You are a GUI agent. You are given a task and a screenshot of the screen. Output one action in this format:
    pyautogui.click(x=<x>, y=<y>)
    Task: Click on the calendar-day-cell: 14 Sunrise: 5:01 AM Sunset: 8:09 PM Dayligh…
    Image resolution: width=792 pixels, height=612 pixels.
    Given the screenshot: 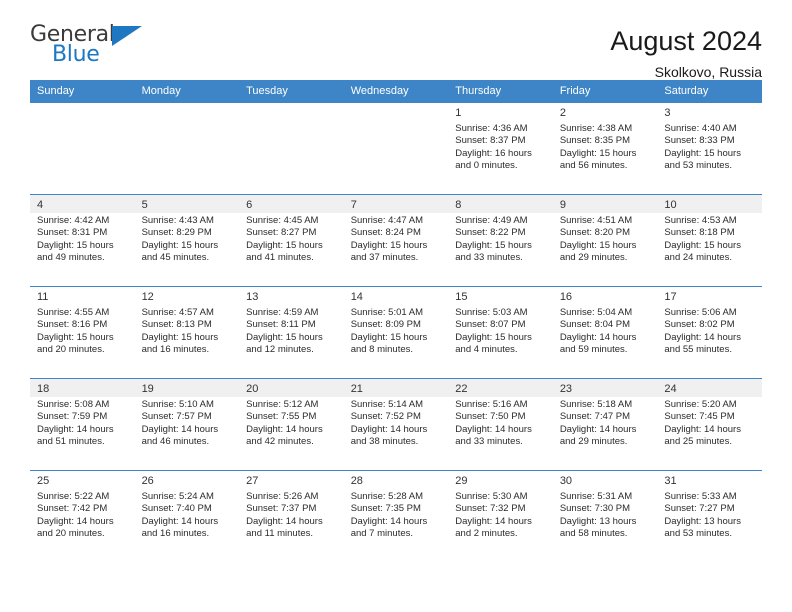 What is the action you would take?
    pyautogui.click(x=396, y=331)
    